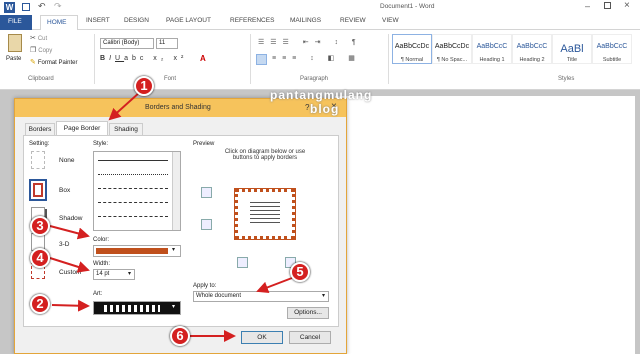  What do you see at coordinates (300, 272) in the screenshot?
I see `annotation-5: 5` at bounding box center [300, 272].